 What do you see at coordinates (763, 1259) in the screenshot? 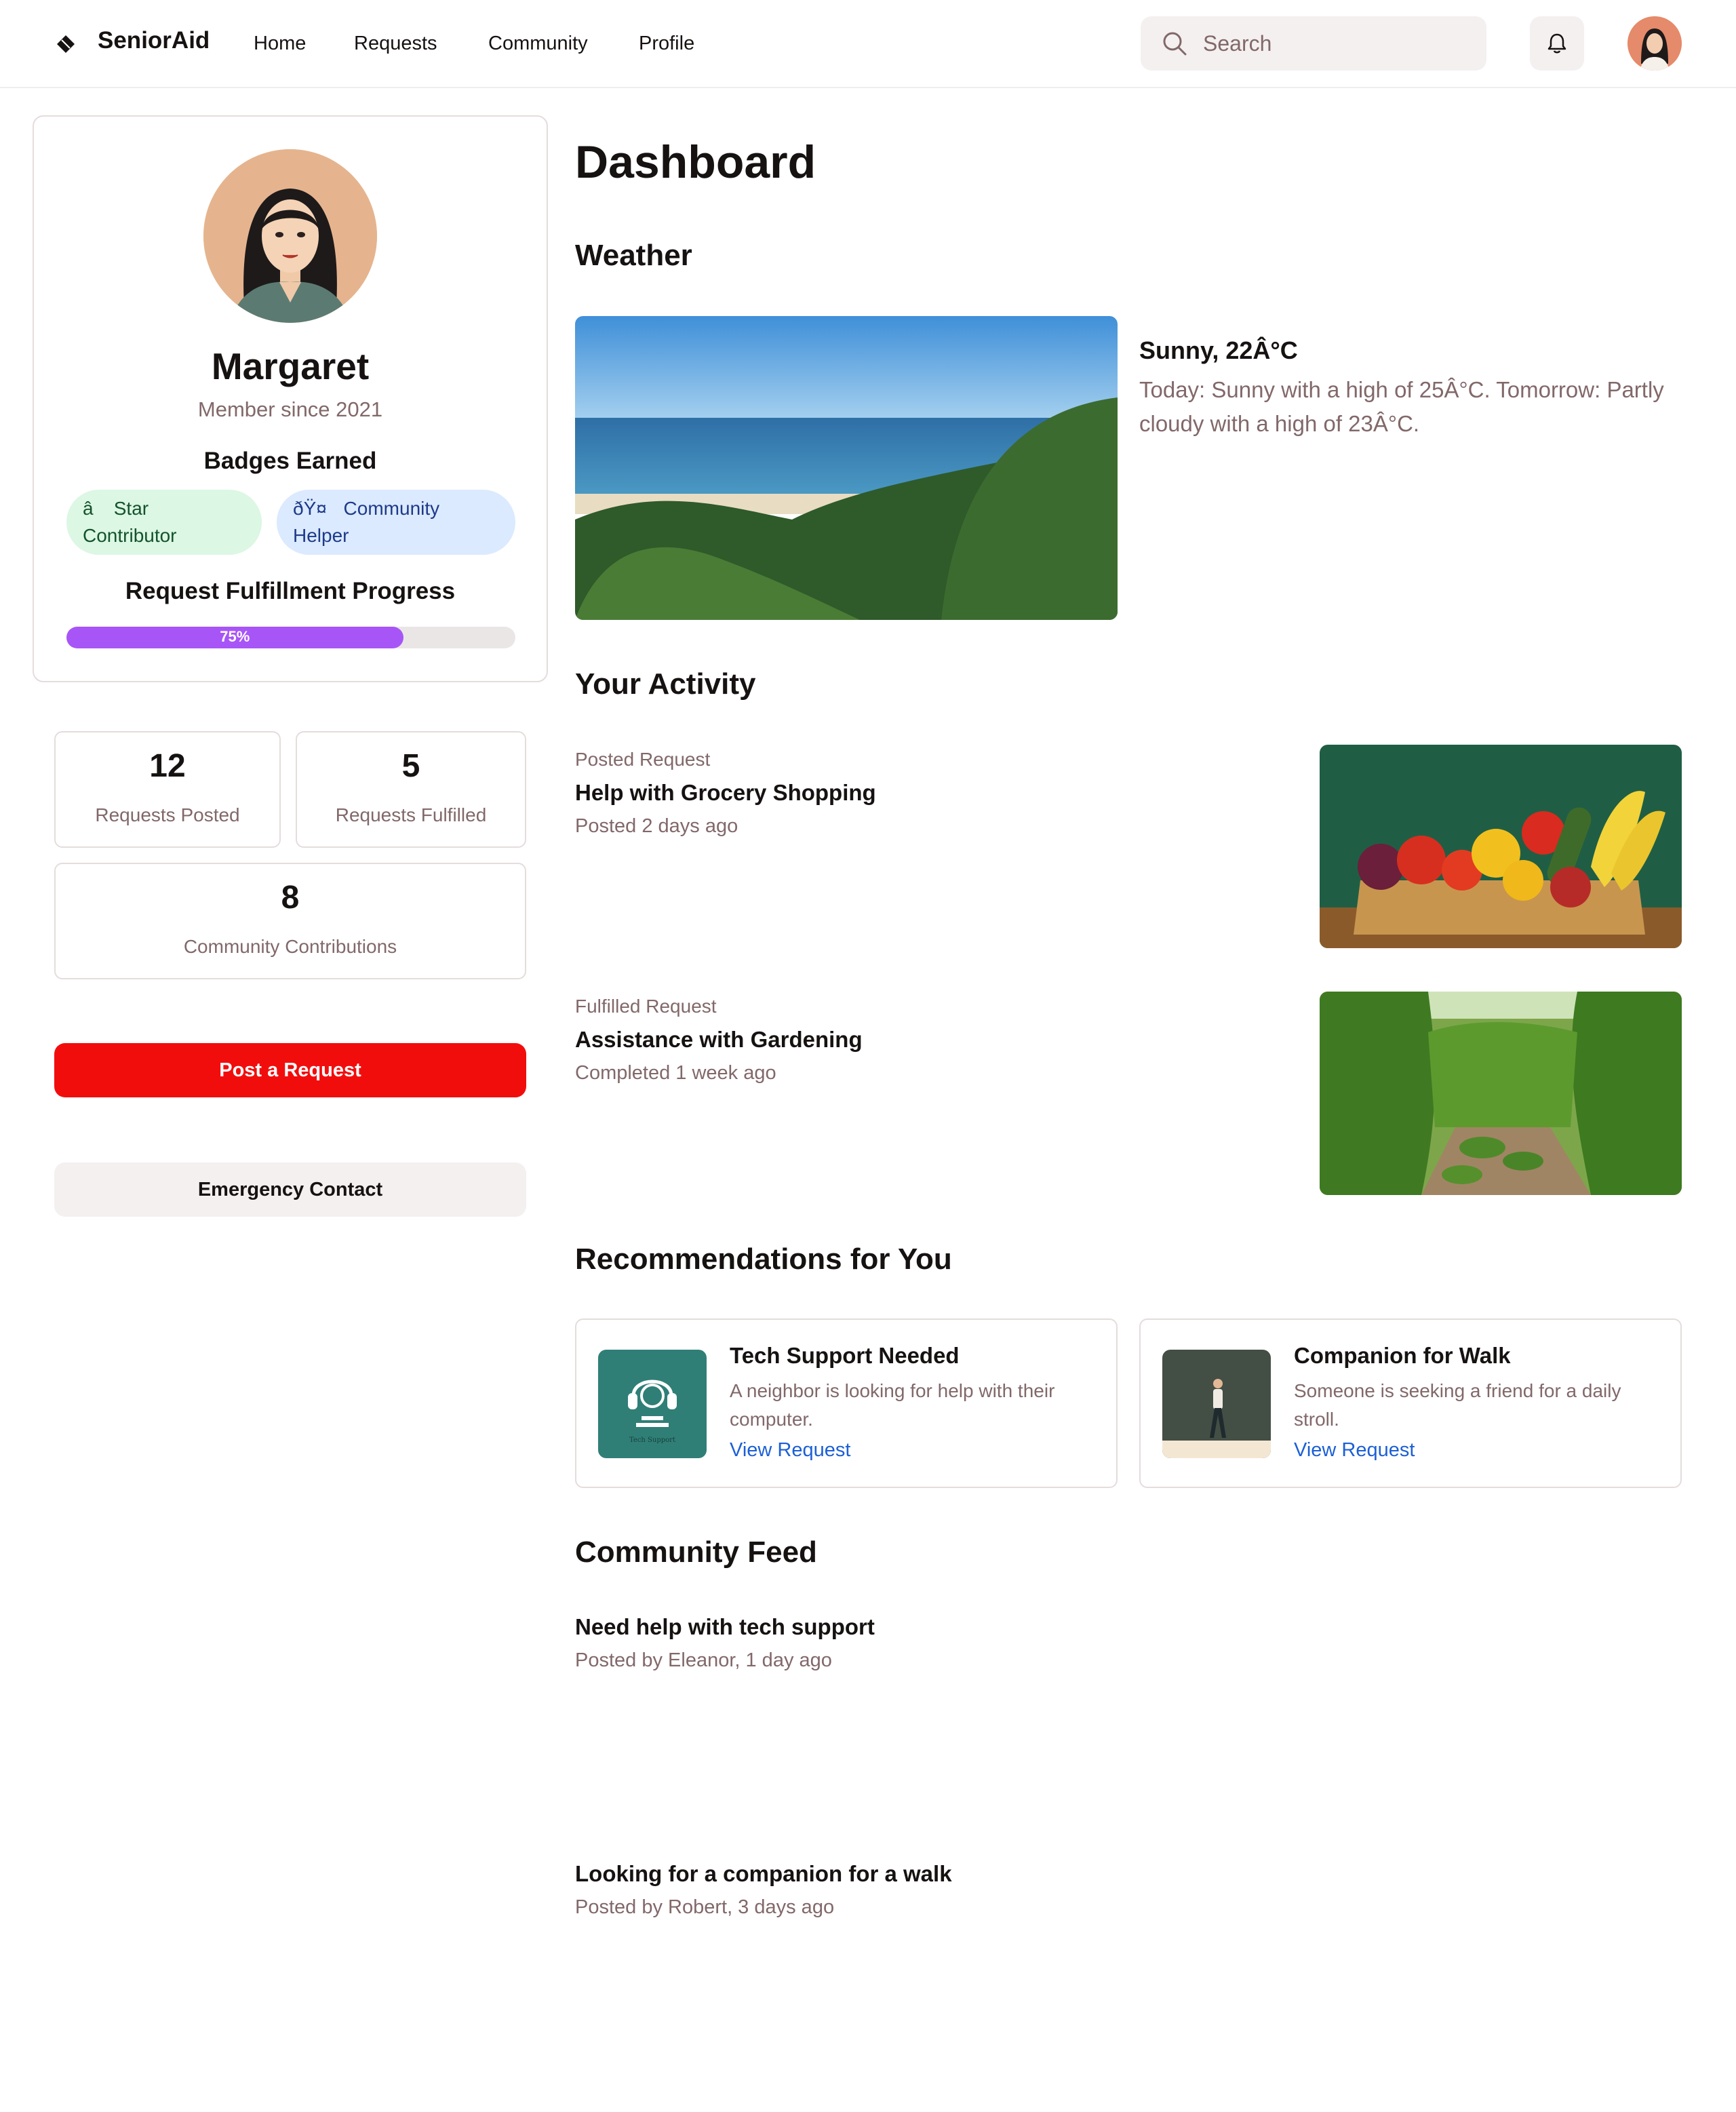
I see `recommendations-heading: Recommendations for You` at bounding box center [763, 1259].